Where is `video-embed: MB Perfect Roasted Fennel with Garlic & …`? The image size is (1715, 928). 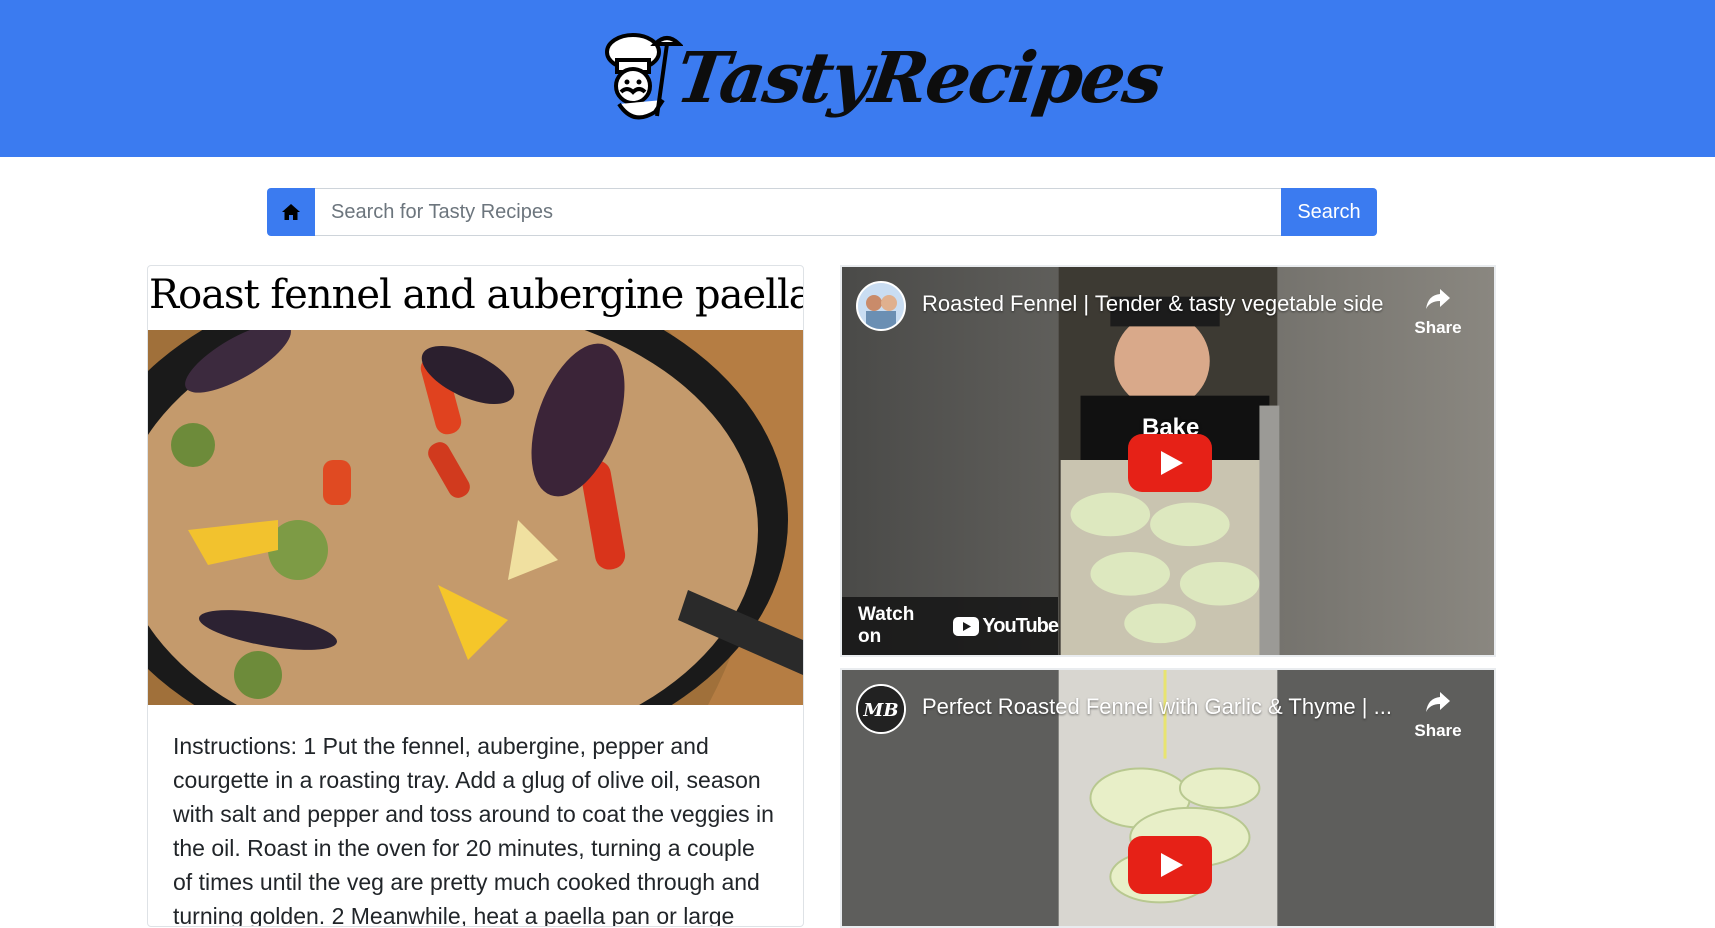
video-embed: MB Perfect Roasted Fennel with Garlic & … is located at coordinates (1168, 798).